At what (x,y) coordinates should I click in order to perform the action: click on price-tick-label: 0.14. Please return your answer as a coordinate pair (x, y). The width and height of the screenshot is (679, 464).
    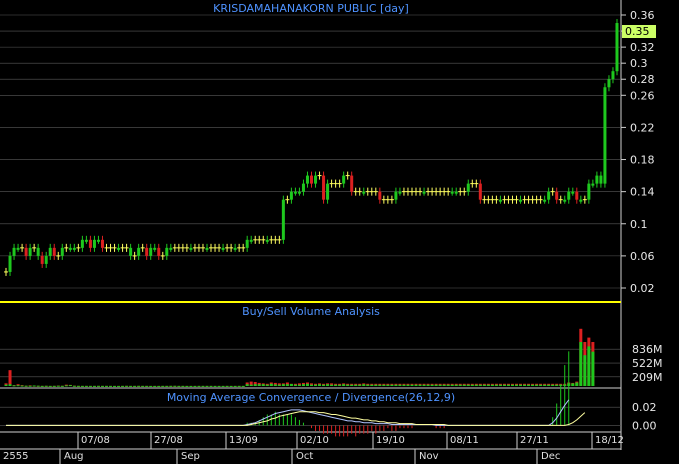
    Looking at the image, I should click on (642, 192).